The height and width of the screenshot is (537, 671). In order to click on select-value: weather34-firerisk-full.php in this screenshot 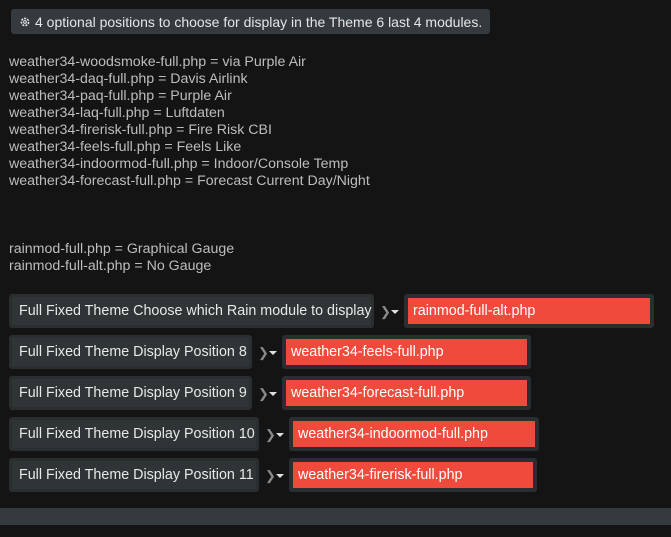, I will do `click(413, 475)`.